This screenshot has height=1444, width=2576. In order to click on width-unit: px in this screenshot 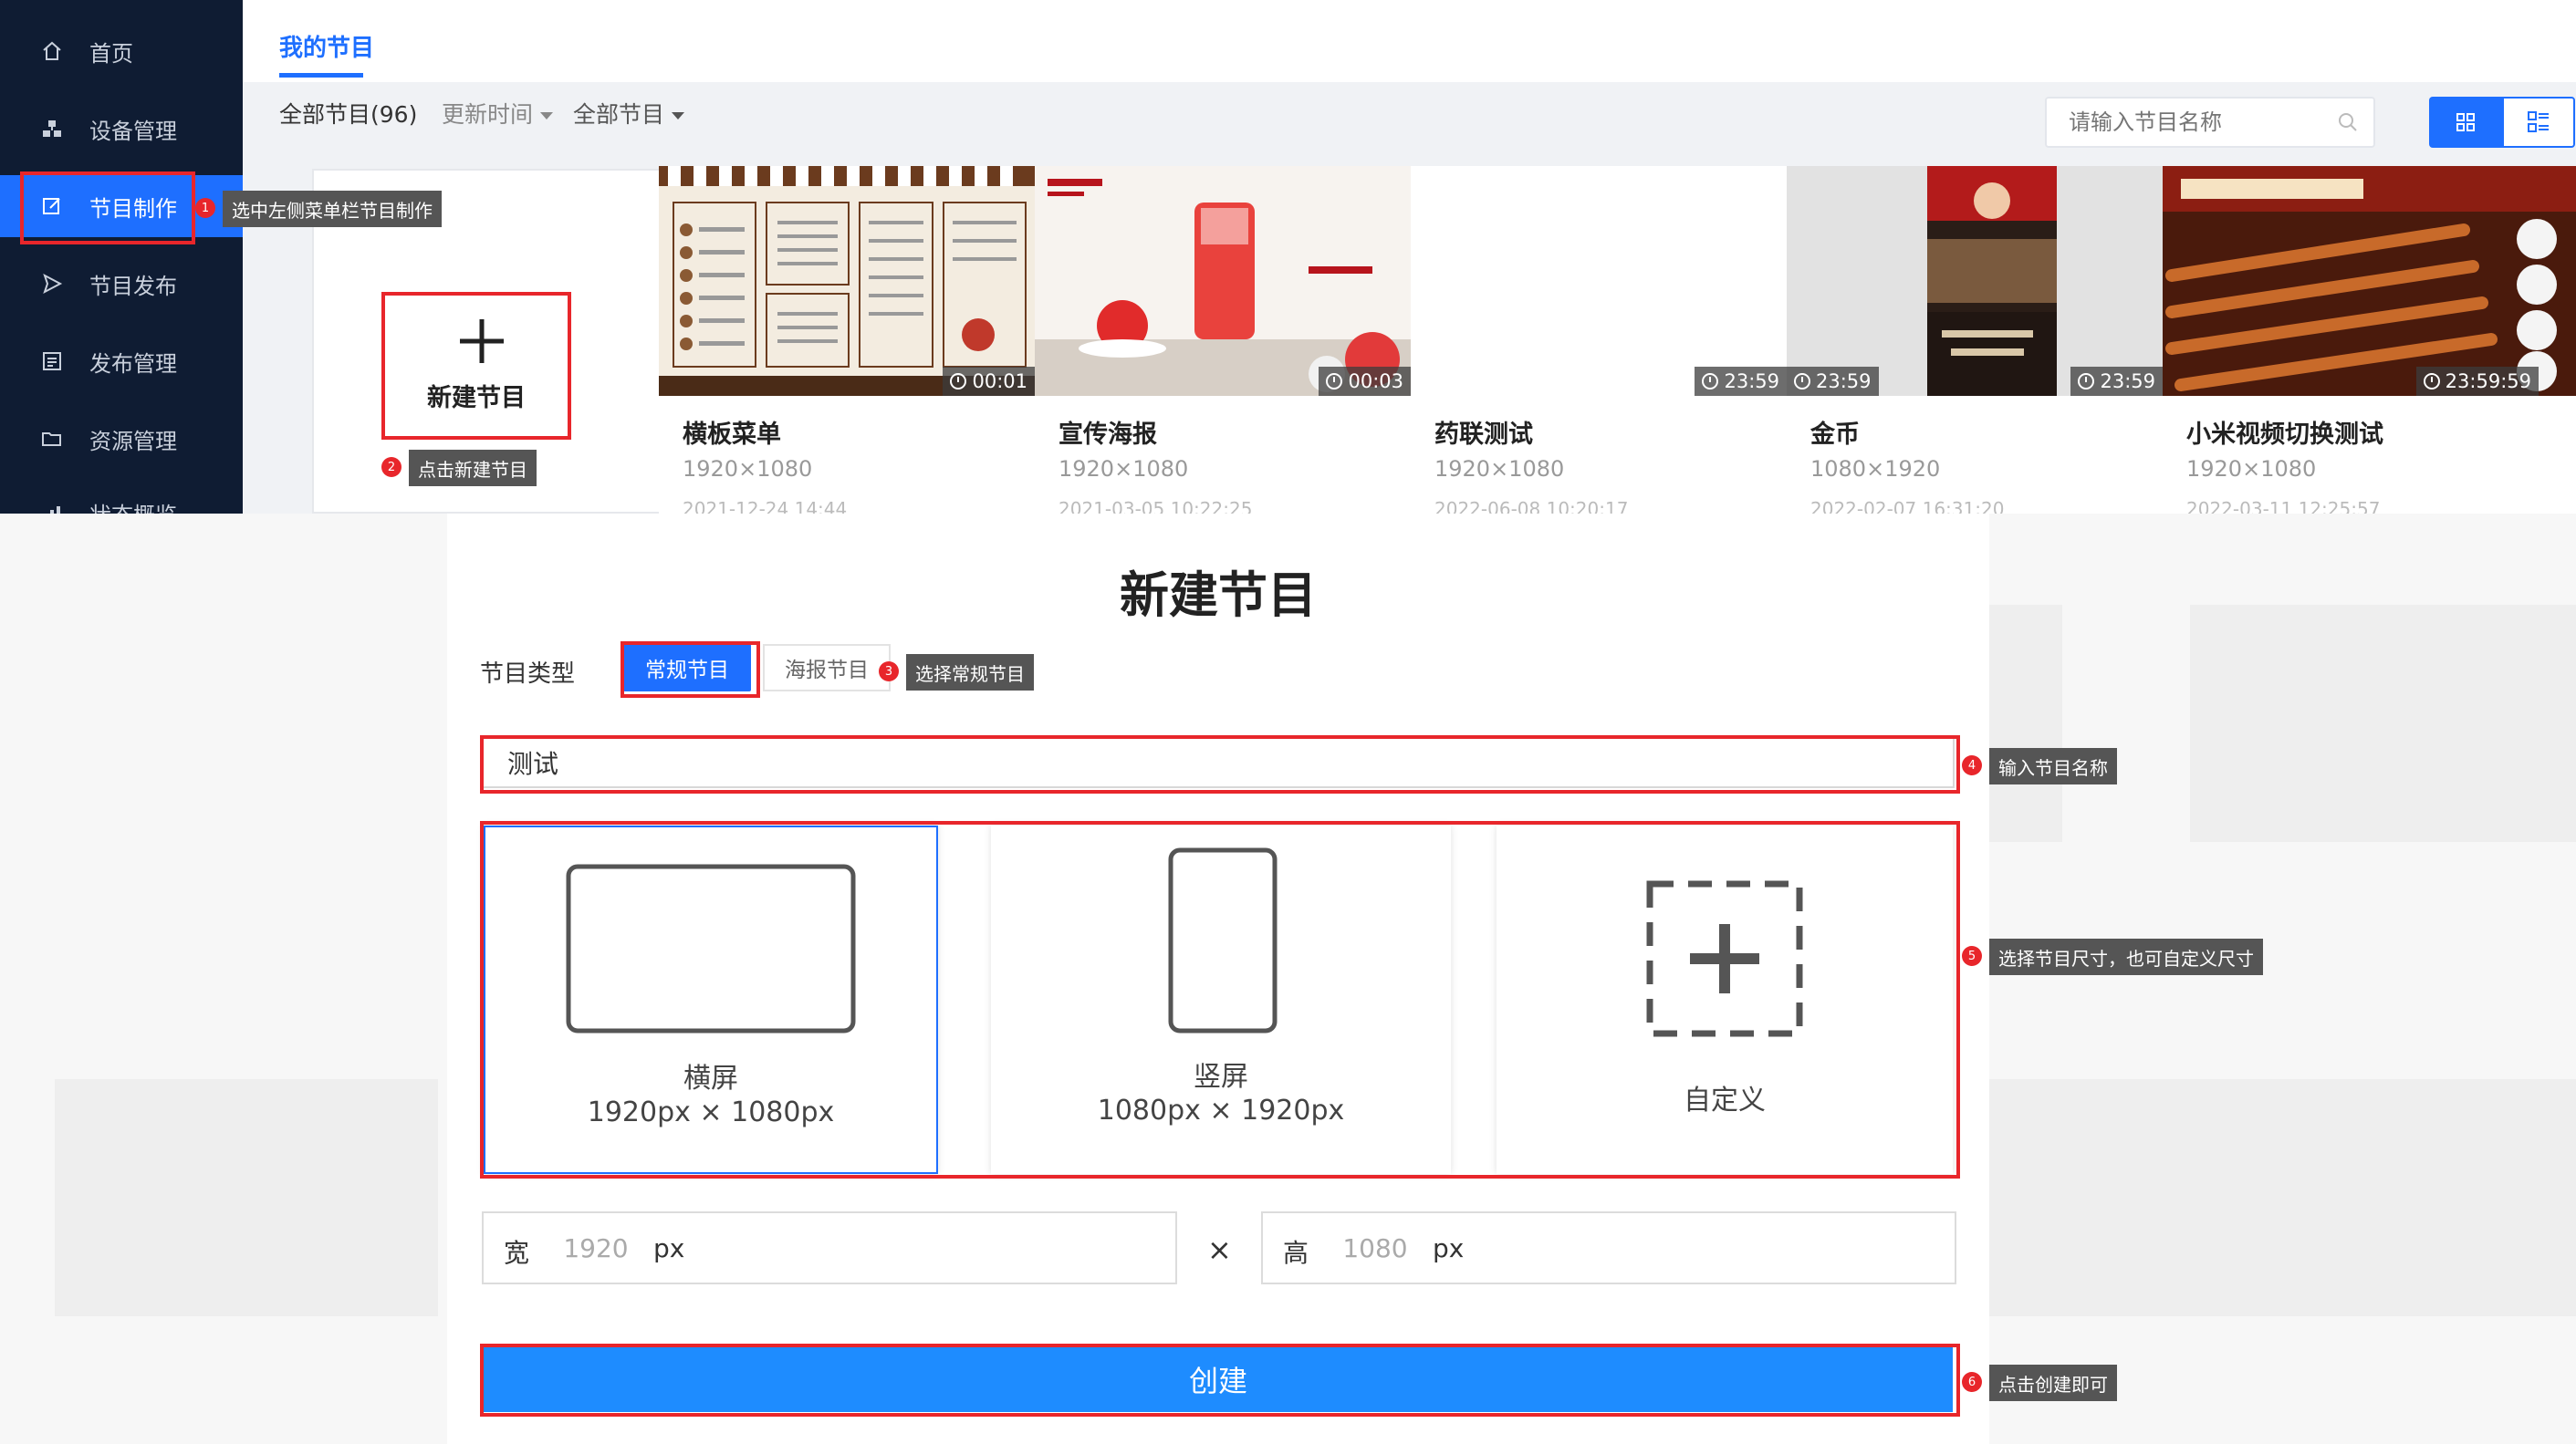, I will do `click(669, 1248)`.